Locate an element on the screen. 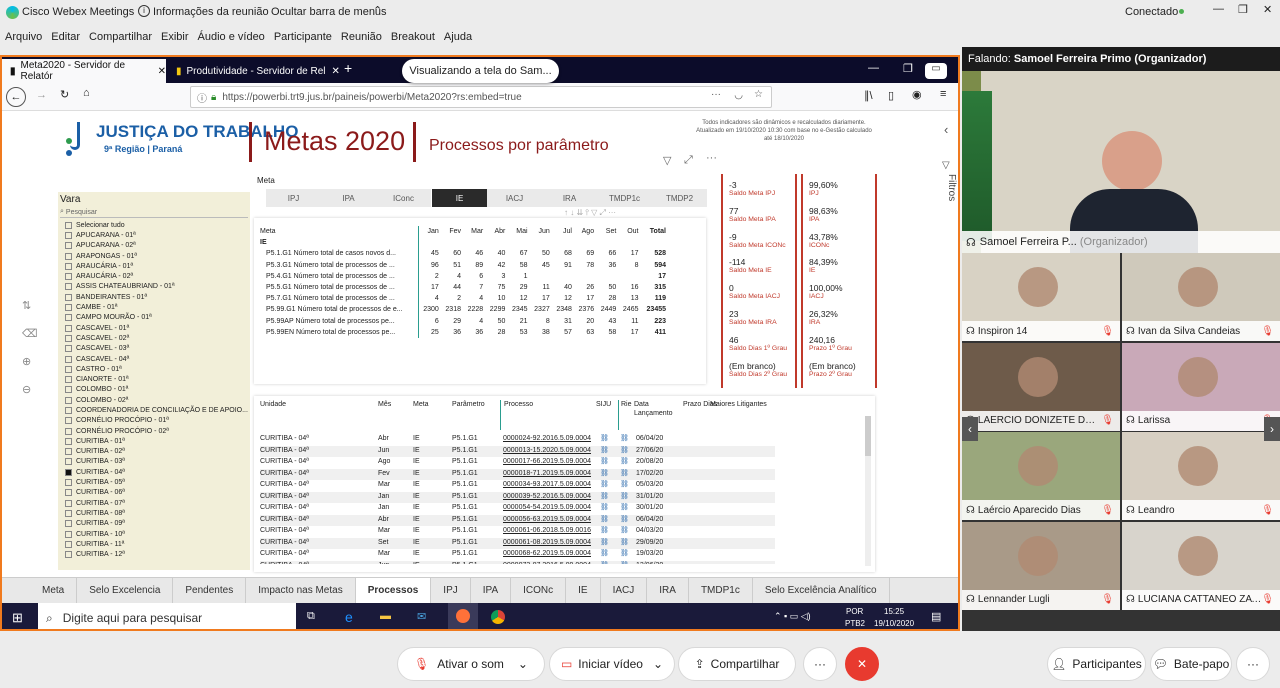 The height and width of the screenshot is (688, 1280). reload-icon: ↻ is located at coordinates (64, 94).